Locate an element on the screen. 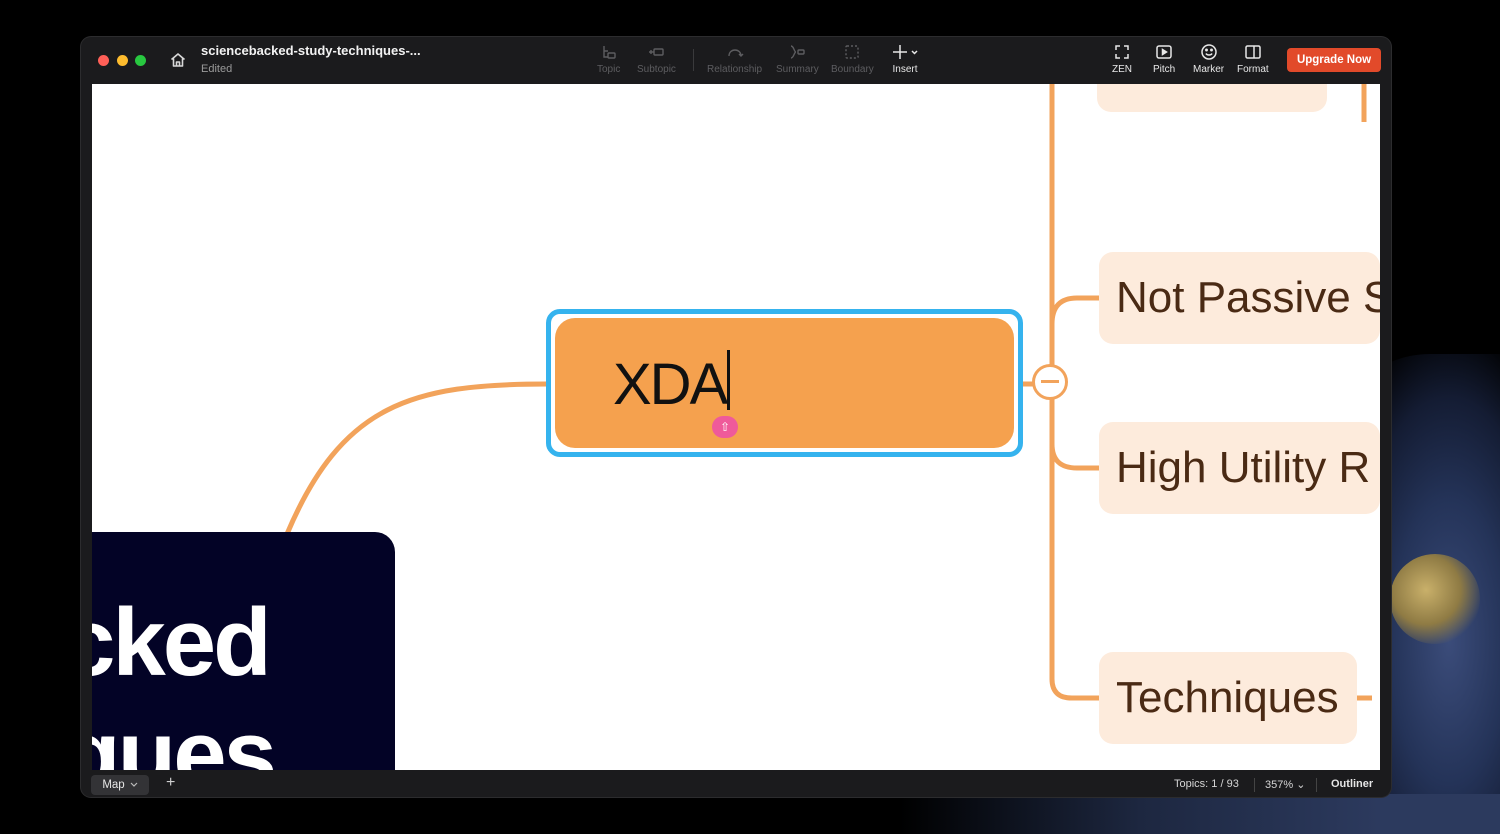 Image resolution: width=1500 pixels, height=834 pixels. pitch-label: Pitch is located at coordinates (1164, 69).